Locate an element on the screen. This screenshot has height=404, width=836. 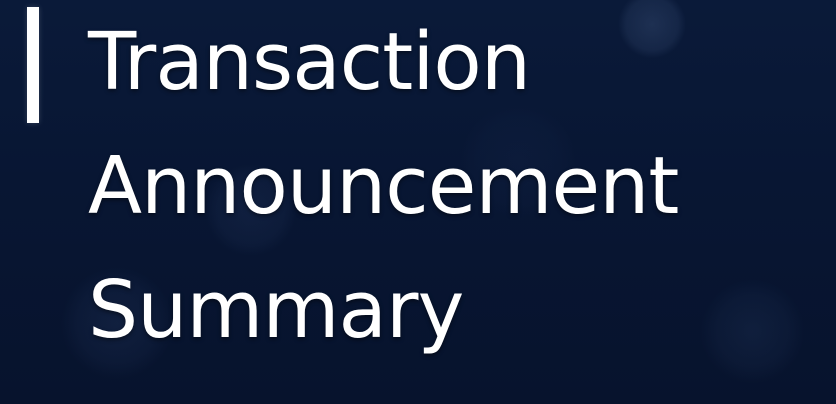
title-line-3: Summary is located at coordinates (276, 310).